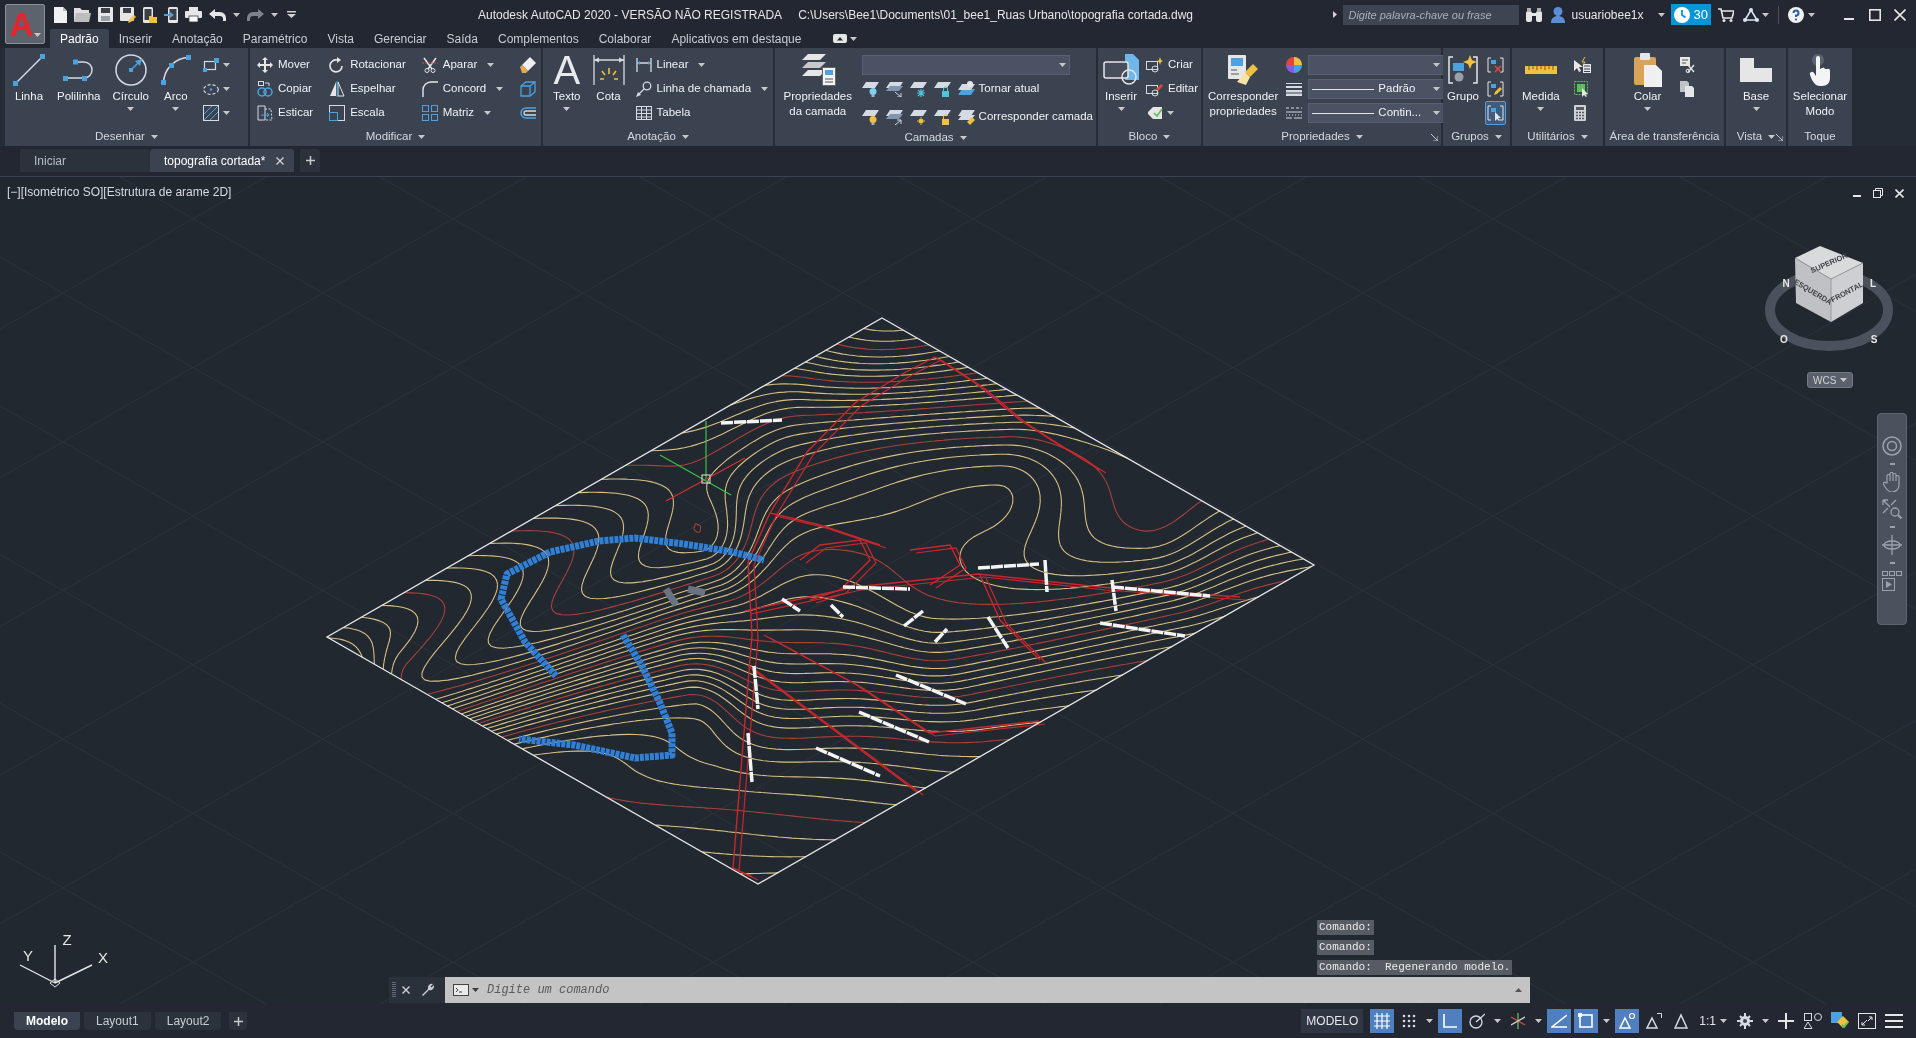 Image resolution: width=1916 pixels, height=1038 pixels. What do you see at coordinates (1892, 545) in the screenshot?
I see `orbit-icon` at bounding box center [1892, 545].